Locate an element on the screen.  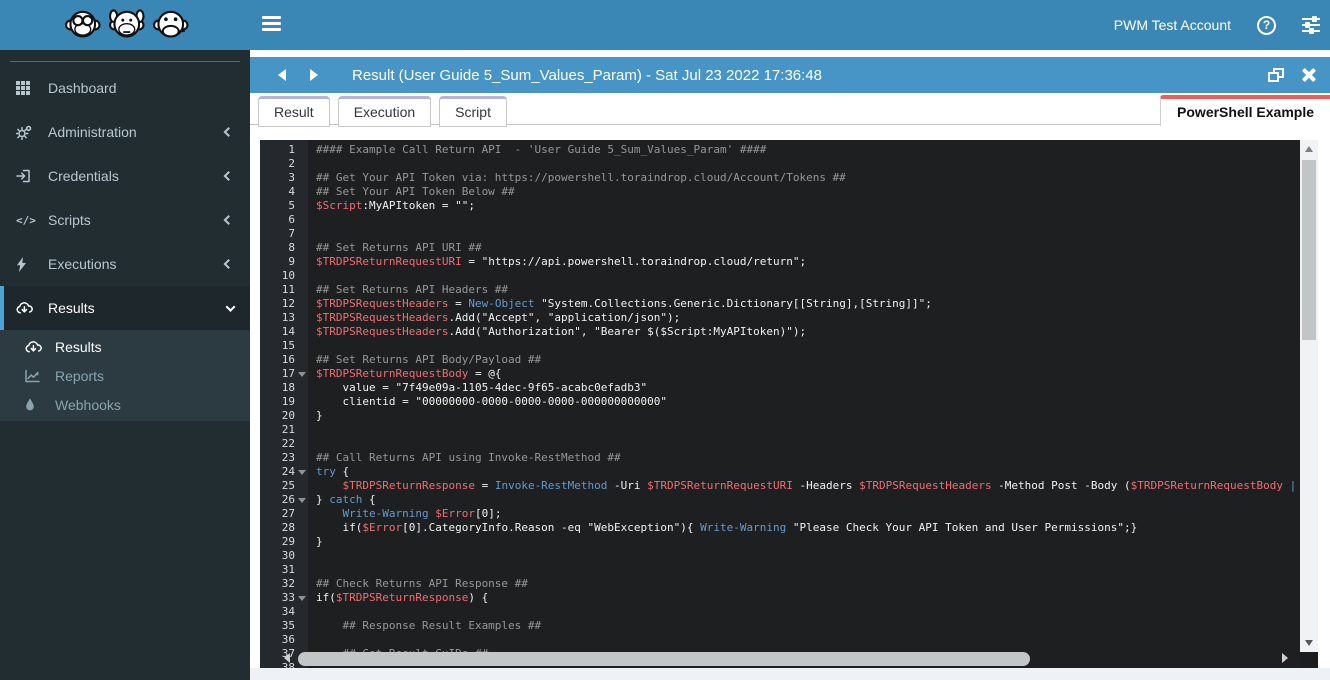
vscroll-down-arrow-icon is located at coordinates (1309, 643).